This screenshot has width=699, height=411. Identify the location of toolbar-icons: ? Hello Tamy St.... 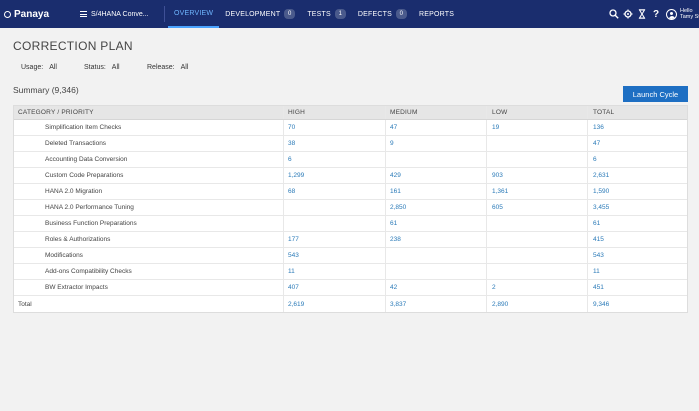
(653, 14).